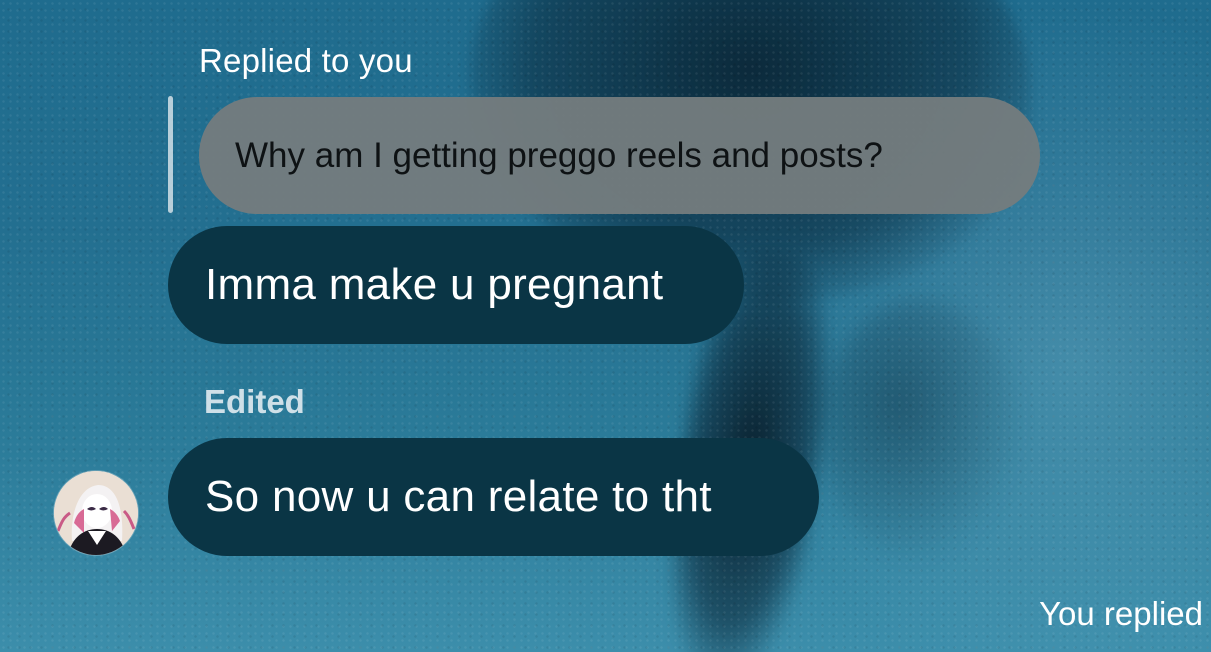 The height and width of the screenshot is (652, 1211). Describe the element at coordinates (559, 155) in the screenshot. I see `quoted-message-text: Why am I getting preggo reels and posts?` at that location.